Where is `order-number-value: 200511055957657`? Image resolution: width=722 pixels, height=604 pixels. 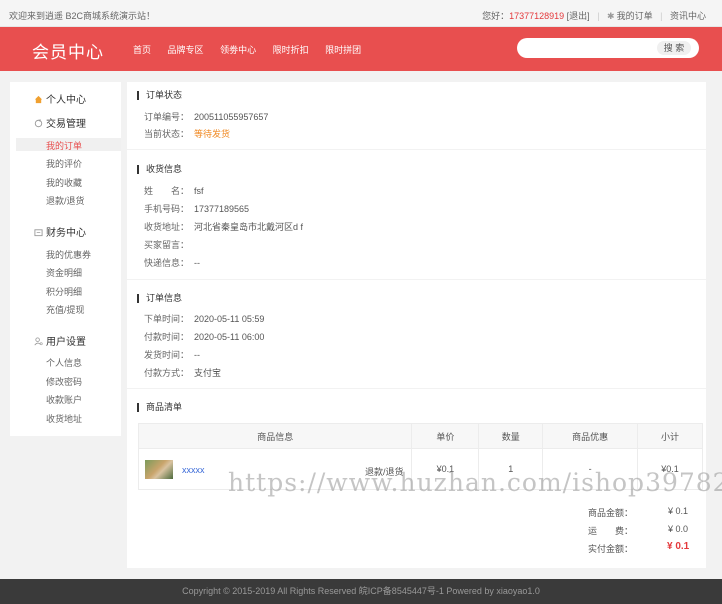
order-number-value: 200511055957657 is located at coordinates (231, 117).